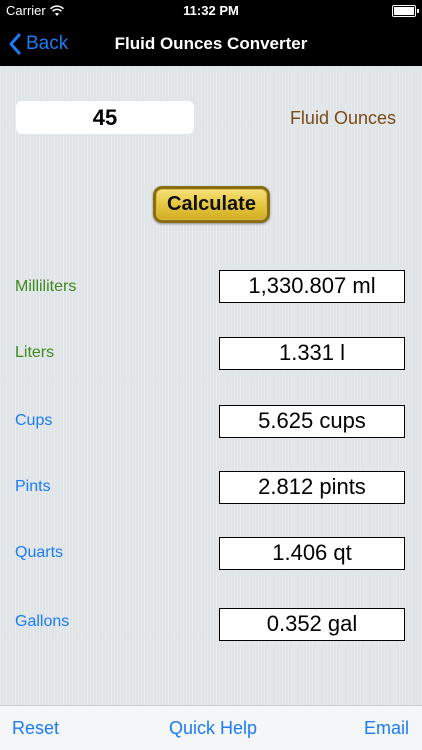 This screenshot has height=750, width=422. I want to click on status-right, so click(405, 12).